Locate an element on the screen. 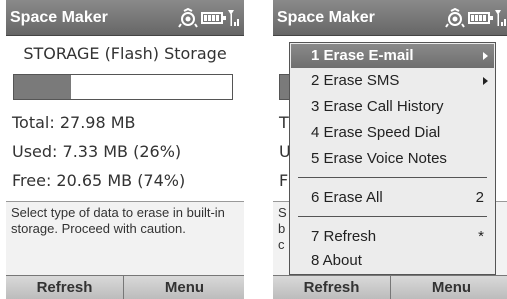  menu-item-label: 3 Erase Call History is located at coordinates (377, 106).